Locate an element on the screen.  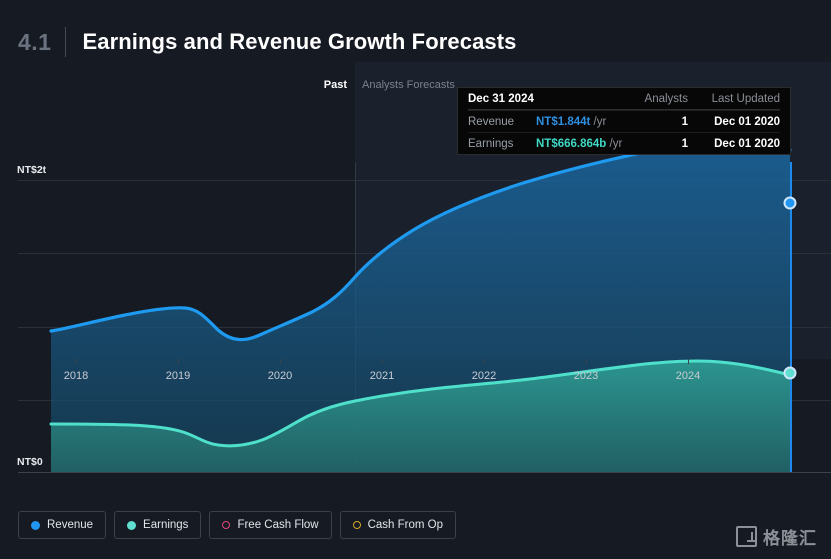
y-axis-label-top: NT$2t is located at coordinates (34, 170).